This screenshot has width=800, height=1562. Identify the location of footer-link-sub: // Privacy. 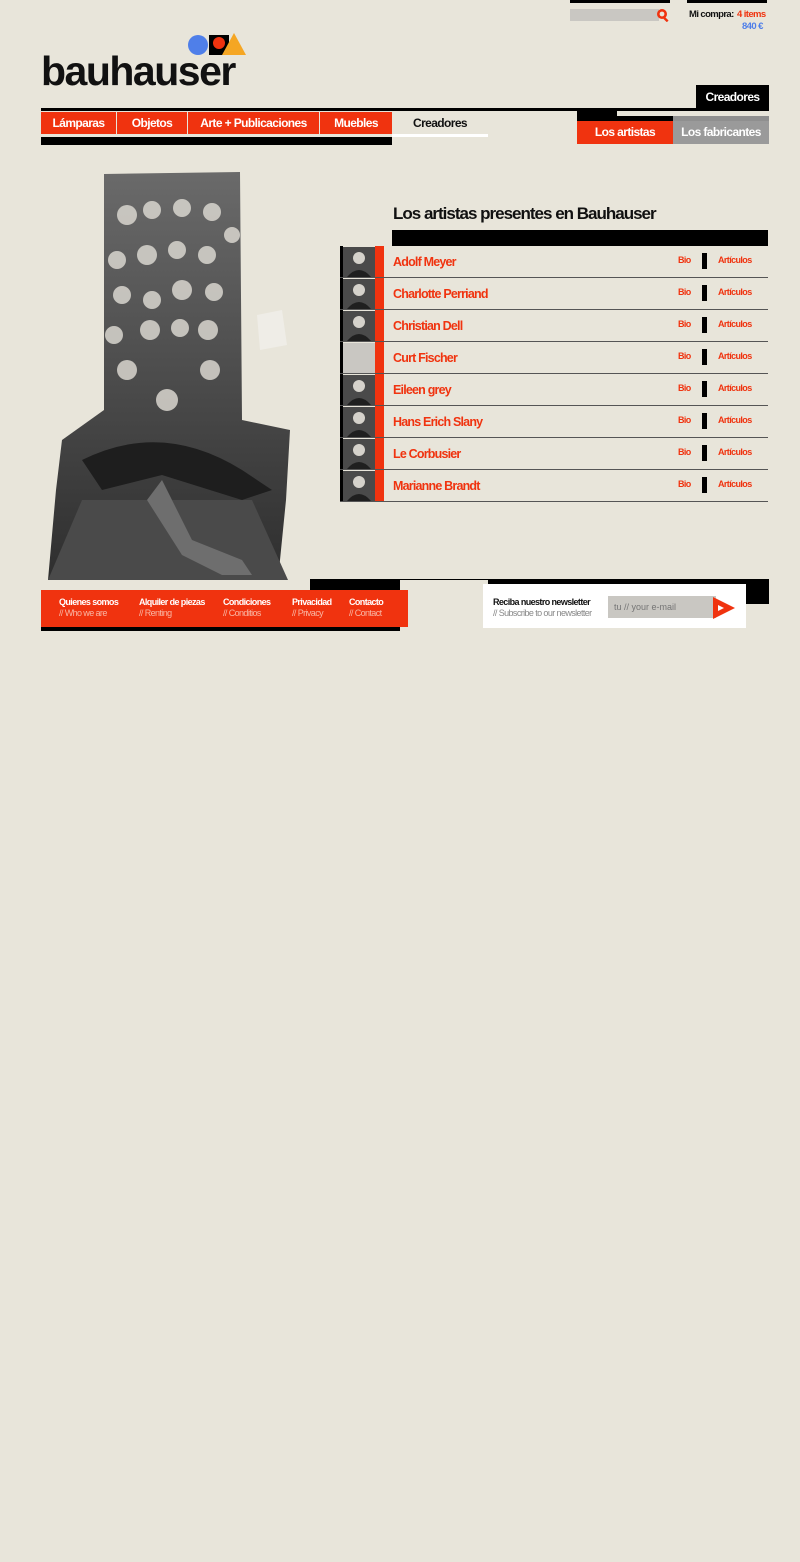
(308, 613).